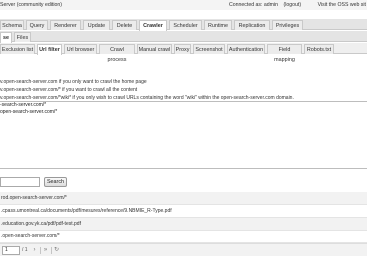  Describe the element at coordinates (284, 53) in the screenshot. I see `tab-field-mapping: Field mapping` at that location.